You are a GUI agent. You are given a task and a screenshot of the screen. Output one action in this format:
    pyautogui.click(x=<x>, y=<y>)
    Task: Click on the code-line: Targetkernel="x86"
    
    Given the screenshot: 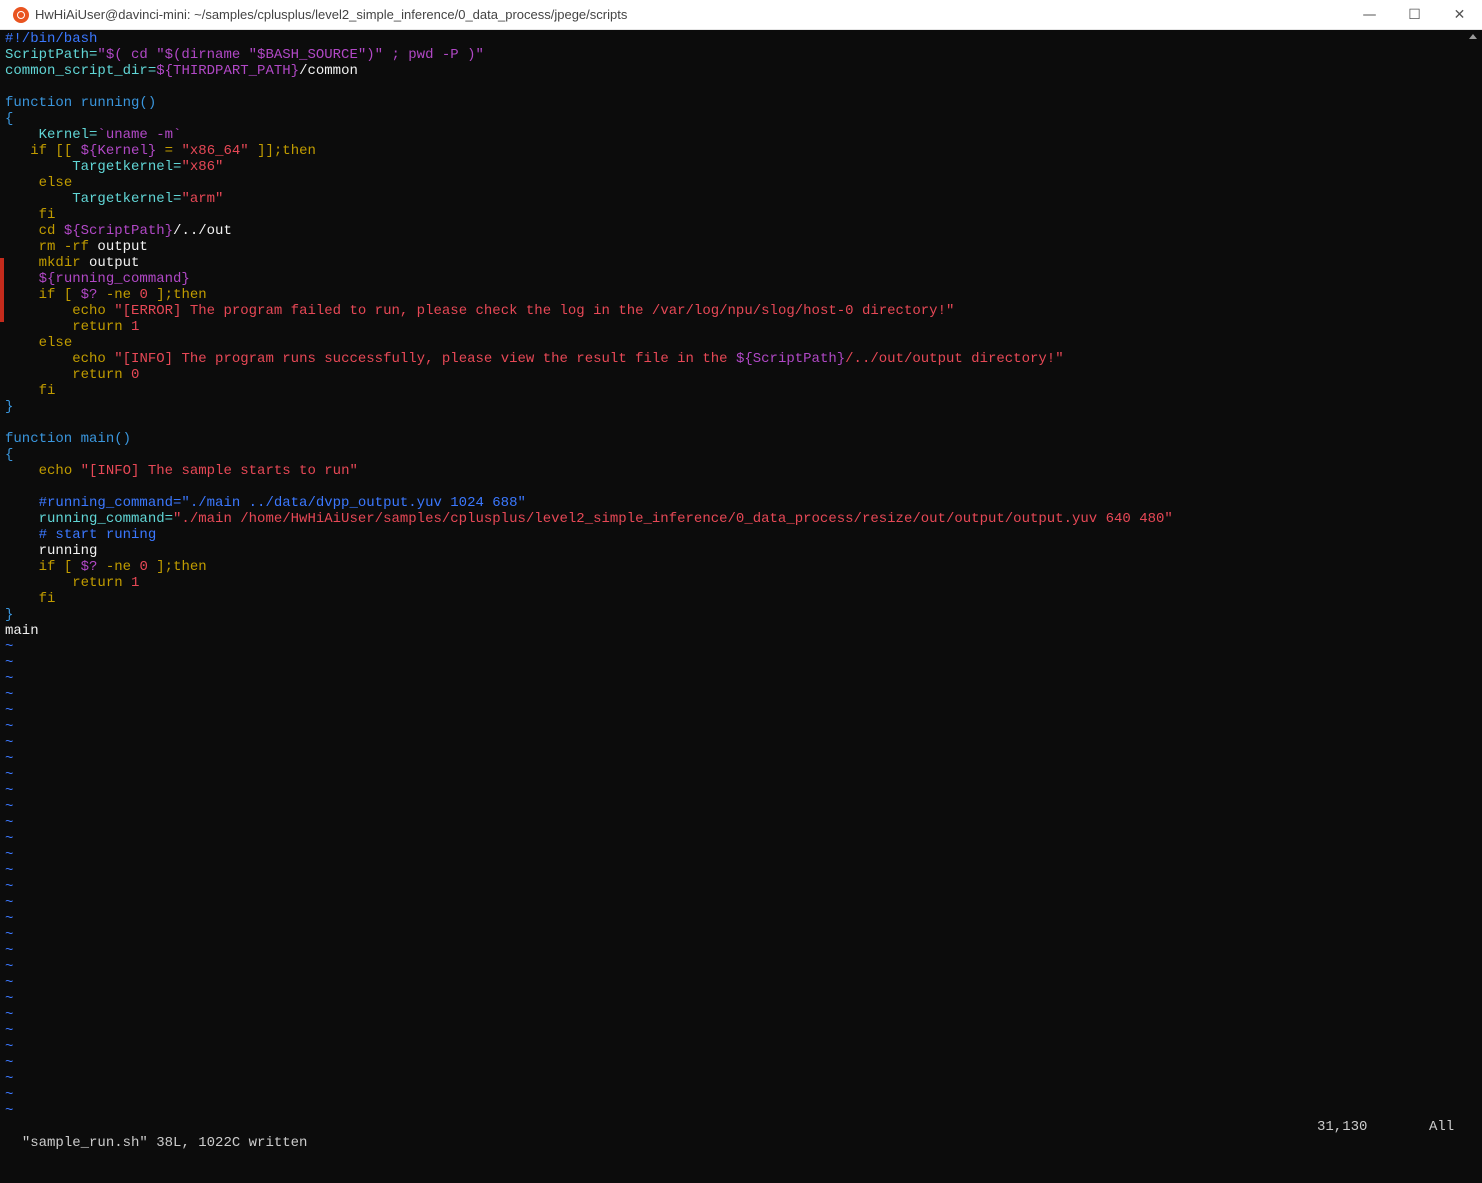 What is the action you would take?
    pyautogui.click(x=735, y=167)
    